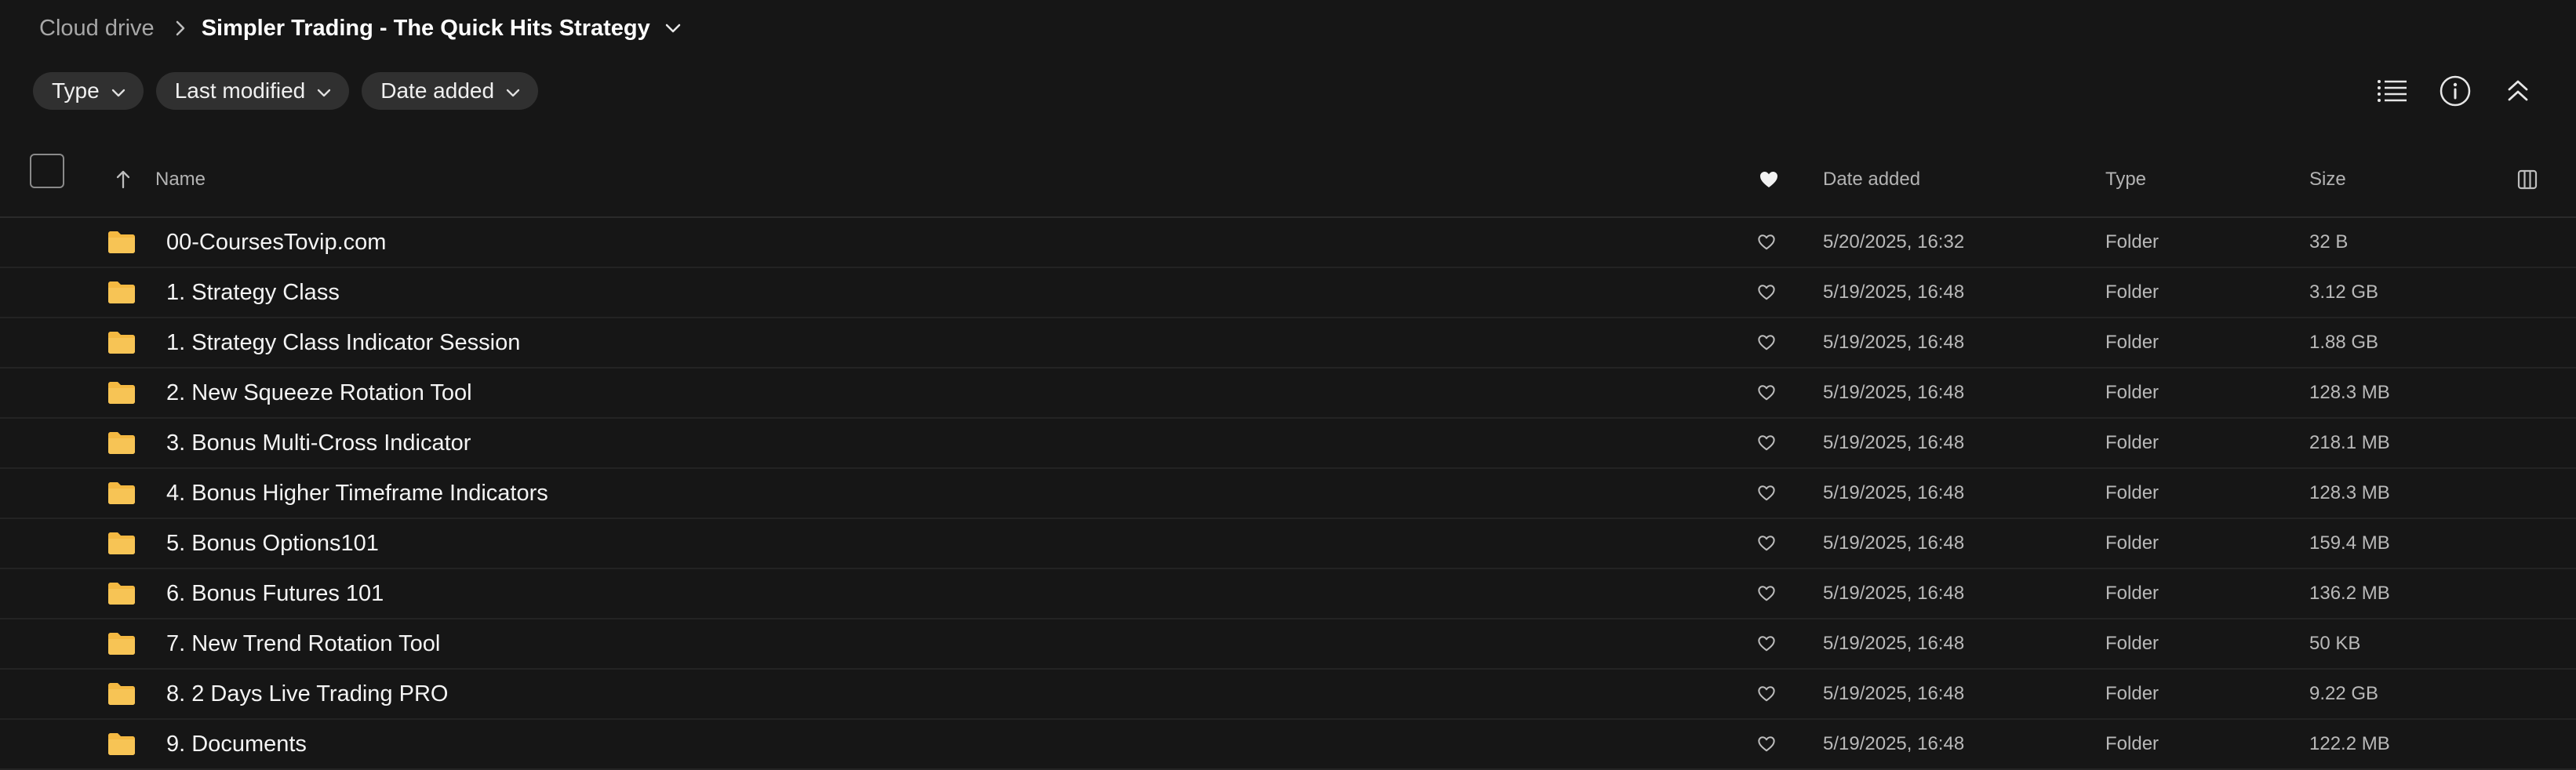 The height and width of the screenshot is (770, 2576). What do you see at coordinates (123, 179) in the screenshot?
I see `sort-ascending-icon` at bounding box center [123, 179].